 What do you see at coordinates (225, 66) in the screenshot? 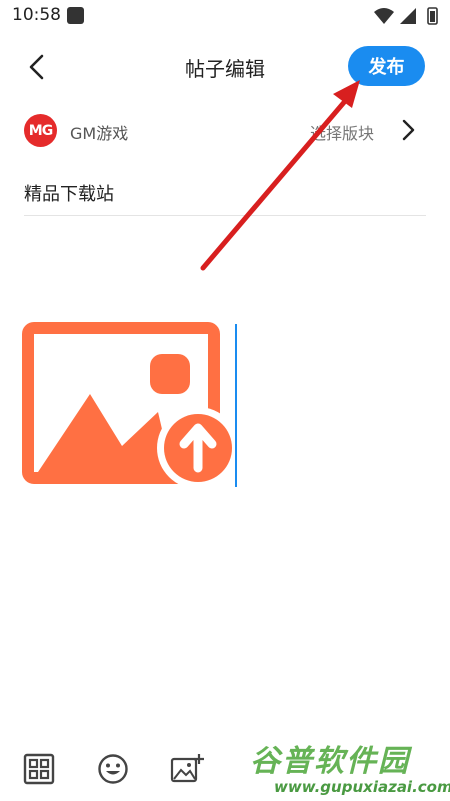
I see `top-bar: 帖子编辑 发布` at bounding box center [225, 66].